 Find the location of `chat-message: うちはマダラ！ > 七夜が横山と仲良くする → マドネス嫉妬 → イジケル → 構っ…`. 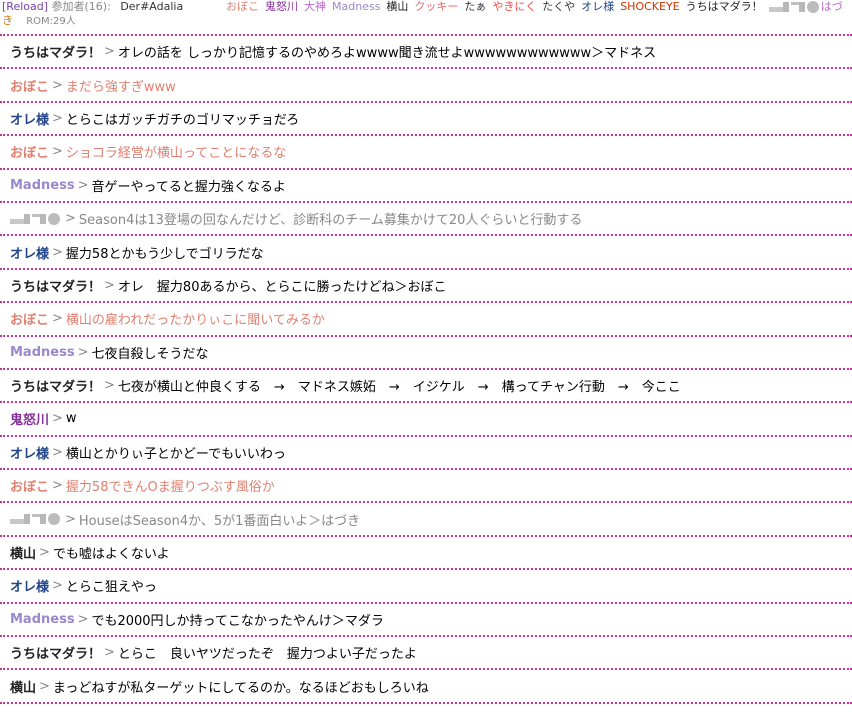

chat-message: うちはマダラ！ > 七夜が横山と仲良くする → マドネス嫉妬 → イジケル → 構っ… is located at coordinates (426, 387).